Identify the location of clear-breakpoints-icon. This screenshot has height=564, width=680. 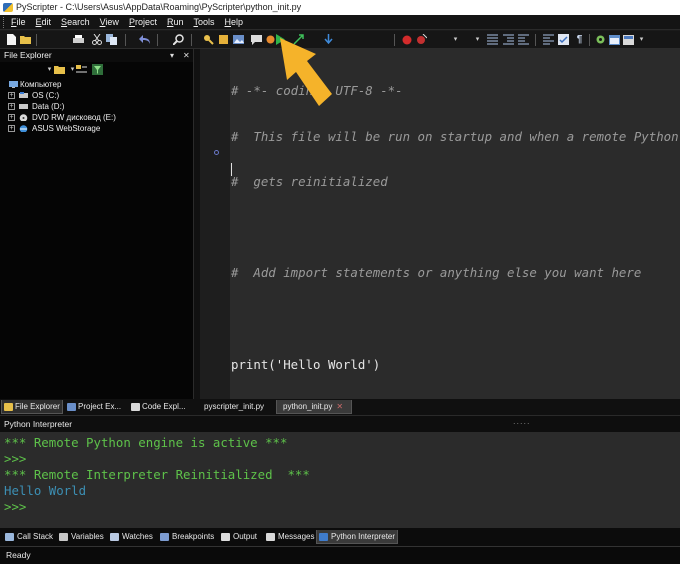
(421, 39).